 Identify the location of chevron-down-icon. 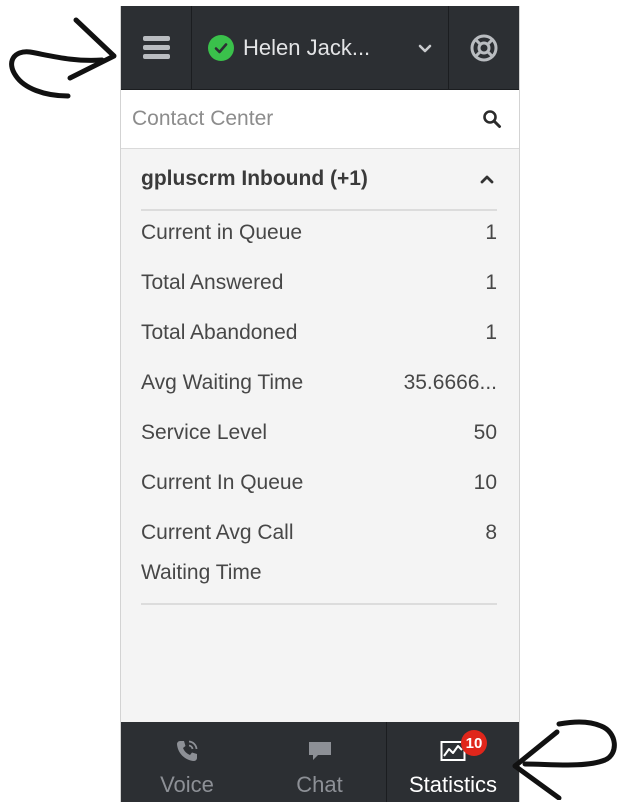
(425, 48).